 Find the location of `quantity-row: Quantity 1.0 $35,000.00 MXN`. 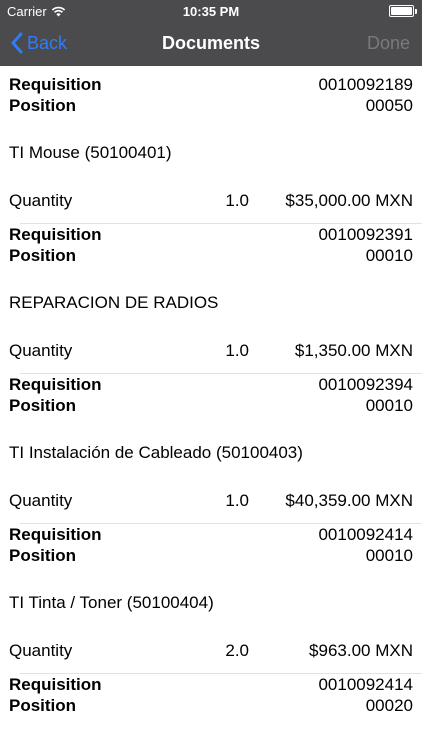

quantity-row: Quantity 1.0 $35,000.00 MXN is located at coordinates (211, 201).